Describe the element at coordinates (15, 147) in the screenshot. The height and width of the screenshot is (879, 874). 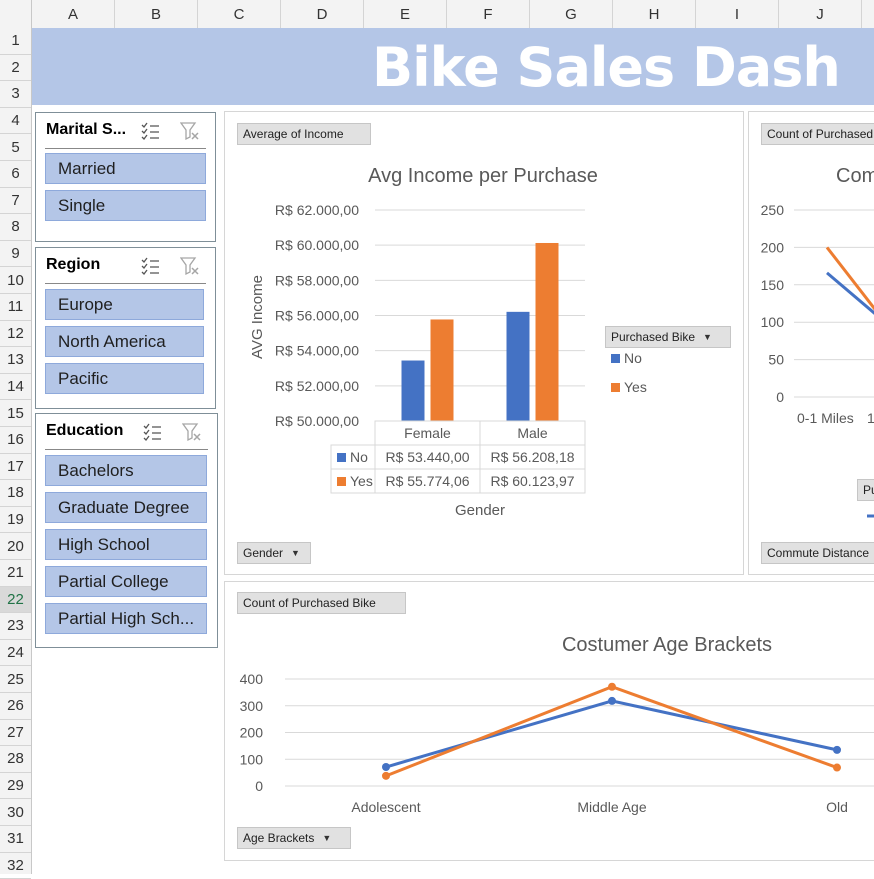
I see `row-header-5: 5` at that location.